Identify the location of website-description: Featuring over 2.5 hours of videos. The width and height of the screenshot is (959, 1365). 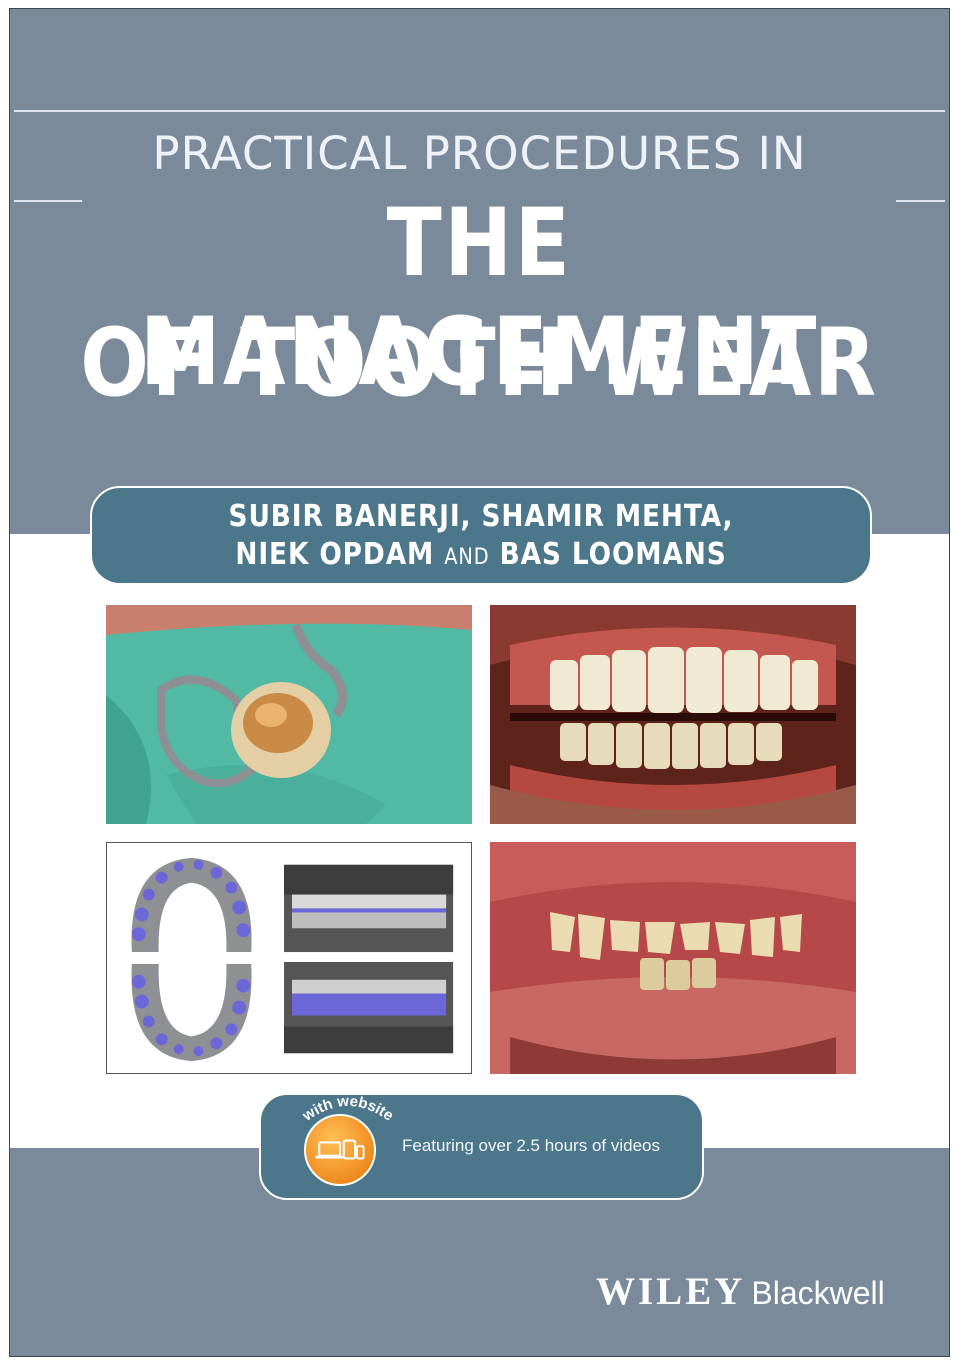
(531, 1145).